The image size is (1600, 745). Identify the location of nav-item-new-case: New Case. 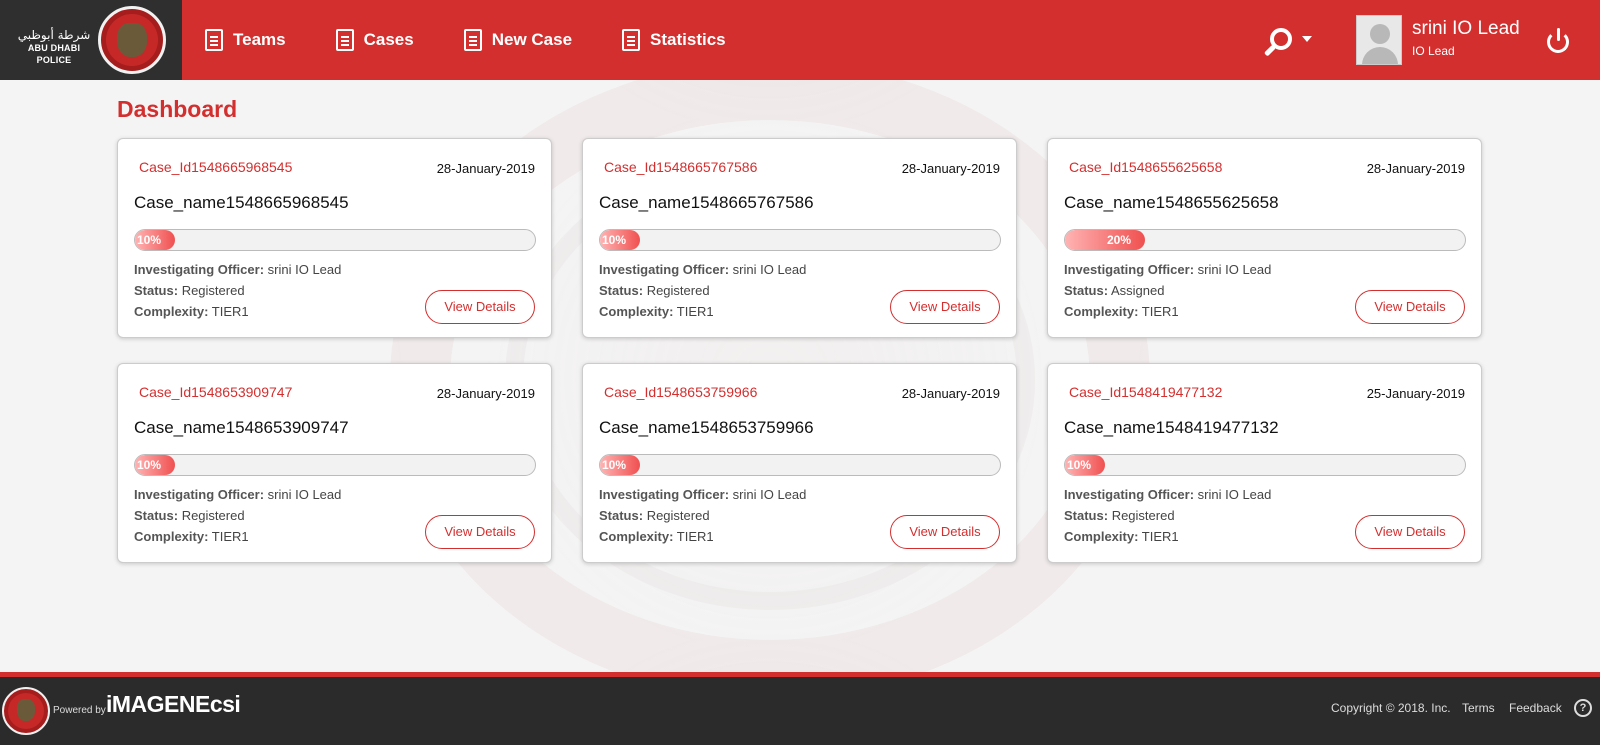
(518, 40).